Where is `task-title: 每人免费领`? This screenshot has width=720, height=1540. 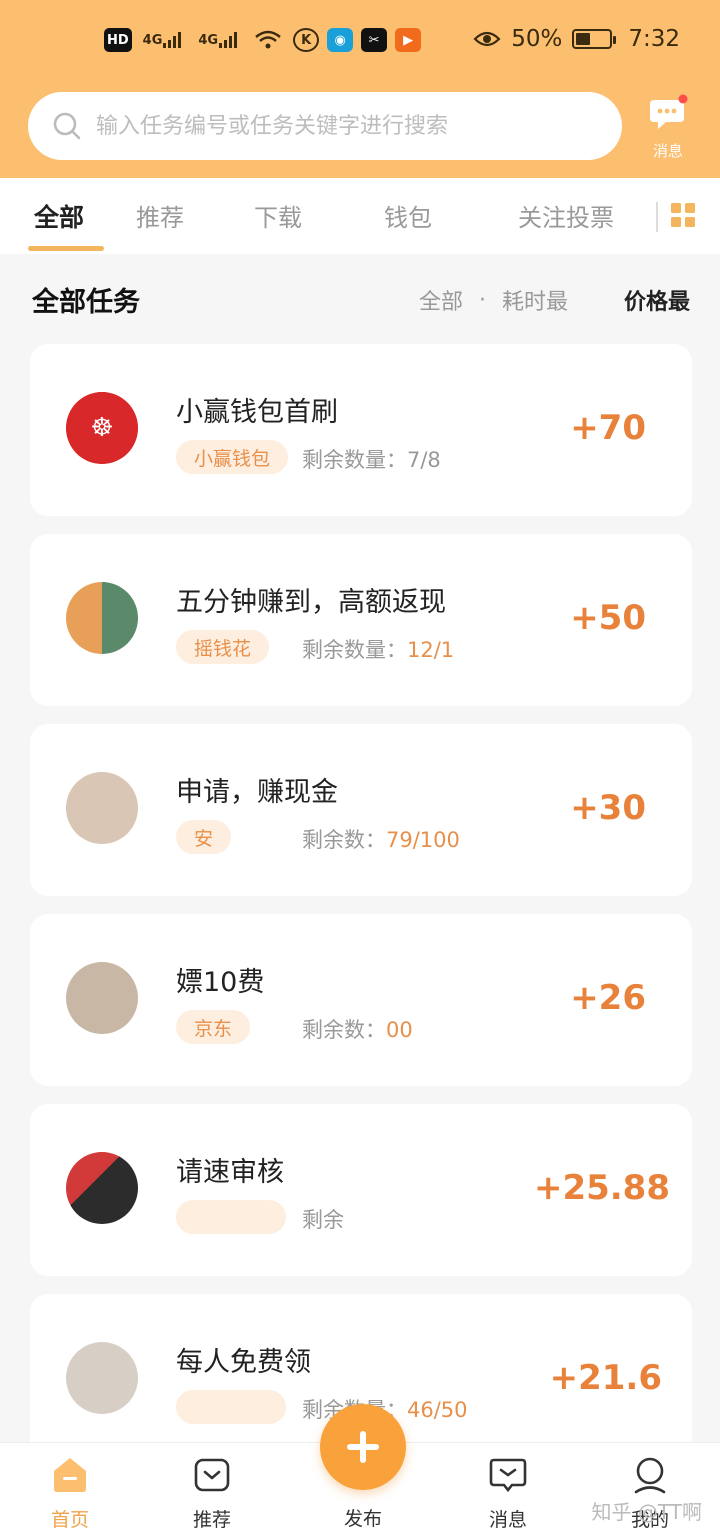
task-title: 每人免费领 is located at coordinates (243, 1362).